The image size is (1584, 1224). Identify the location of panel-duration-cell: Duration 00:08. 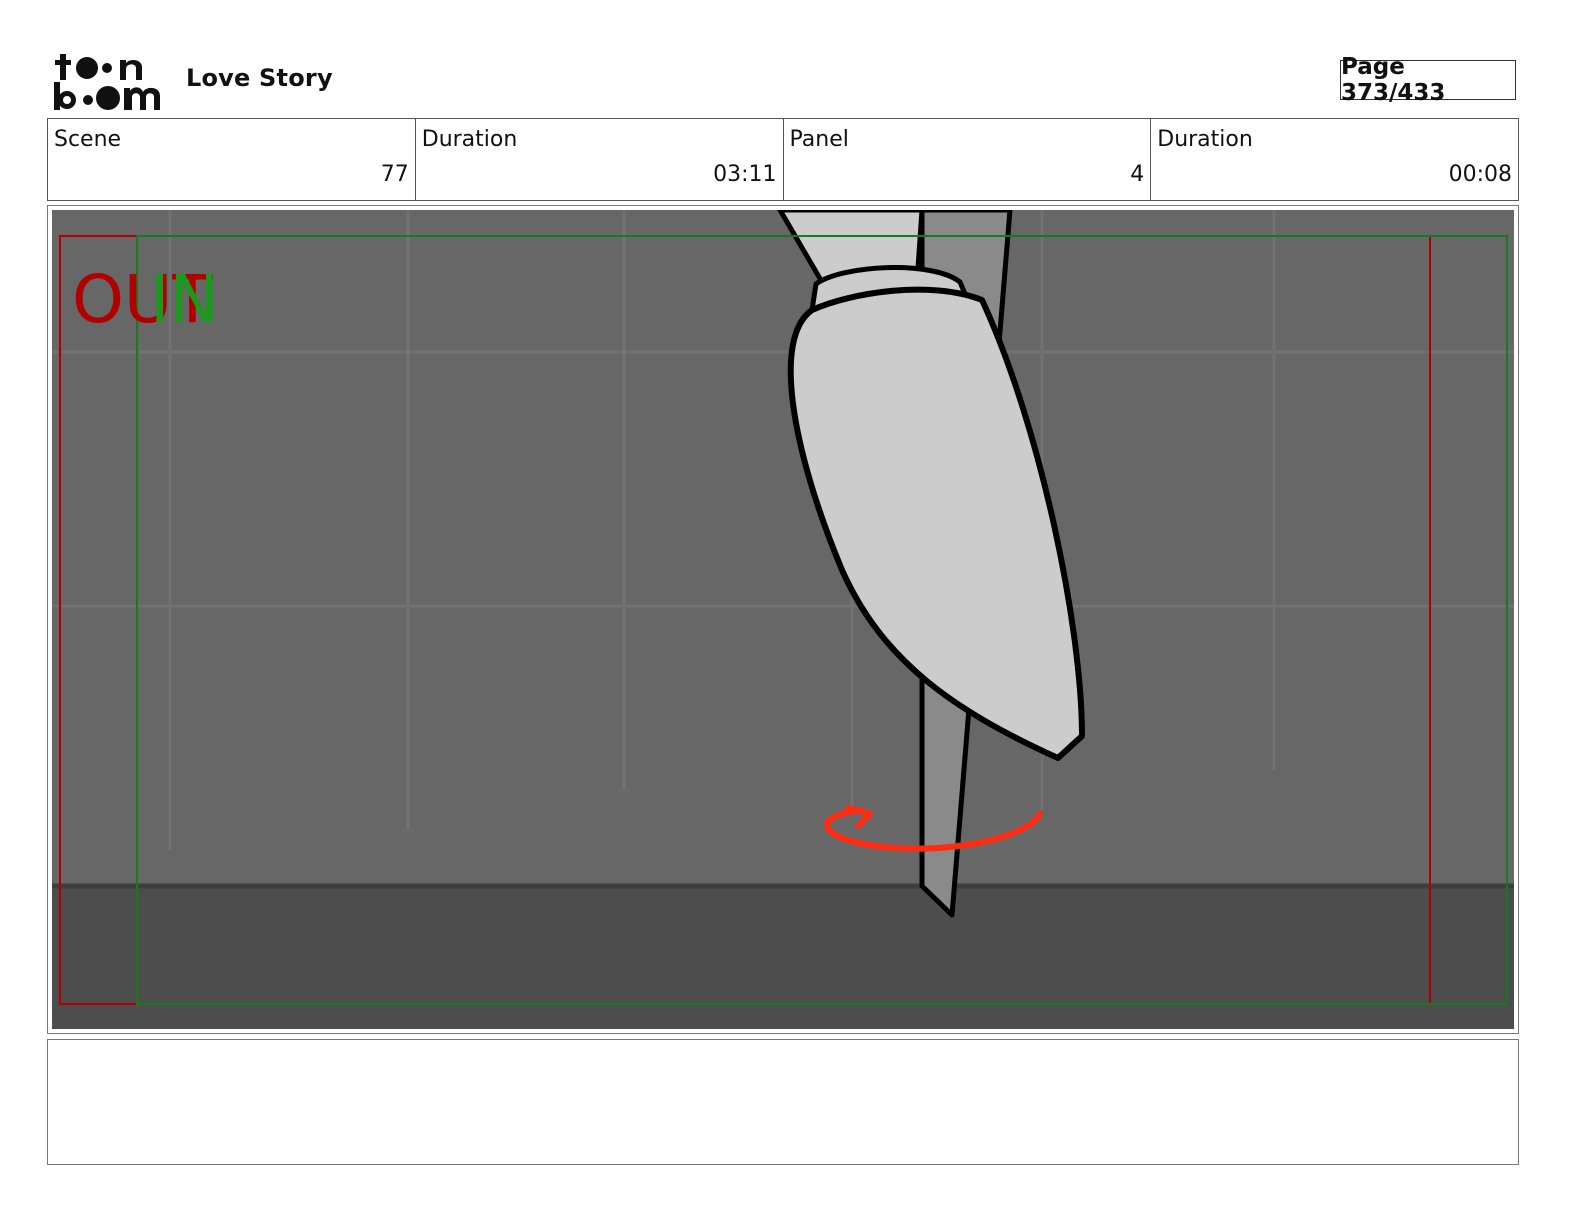
(1334, 159).